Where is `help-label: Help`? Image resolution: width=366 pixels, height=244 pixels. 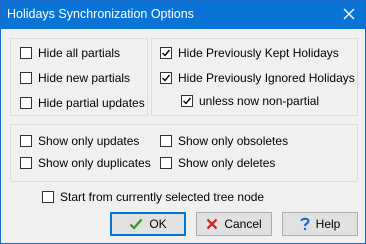
help-label: Help is located at coordinates (328, 224).